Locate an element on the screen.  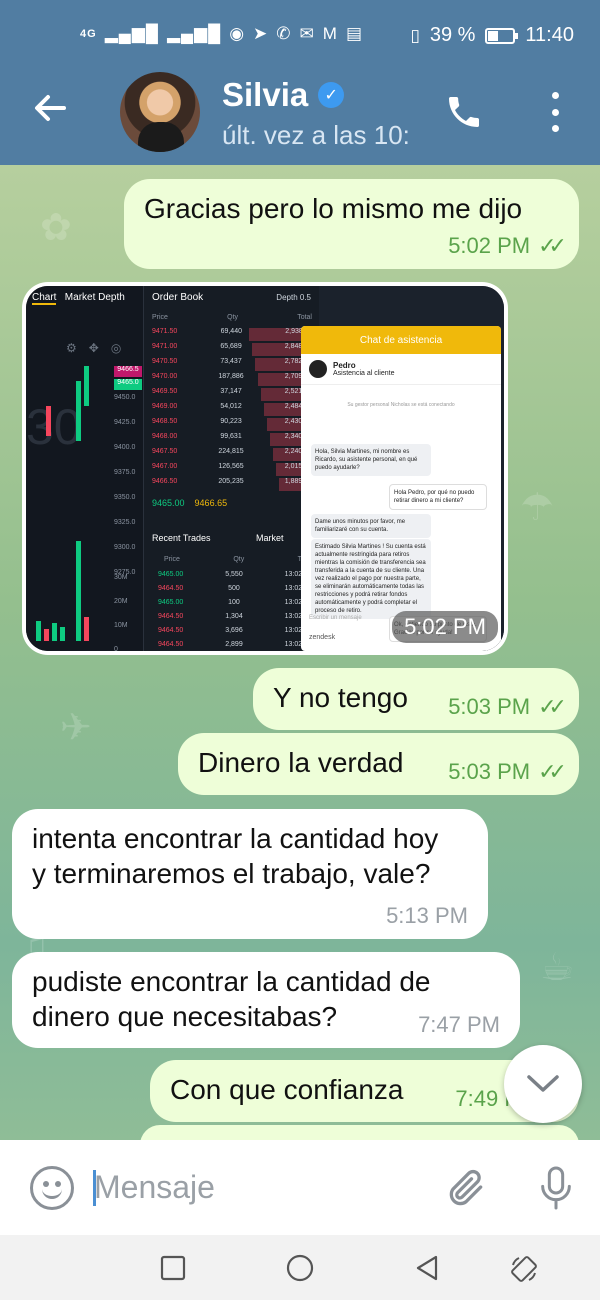
agent-info: Pedro Asistencia al cliente is located at coordinates (363, 369).